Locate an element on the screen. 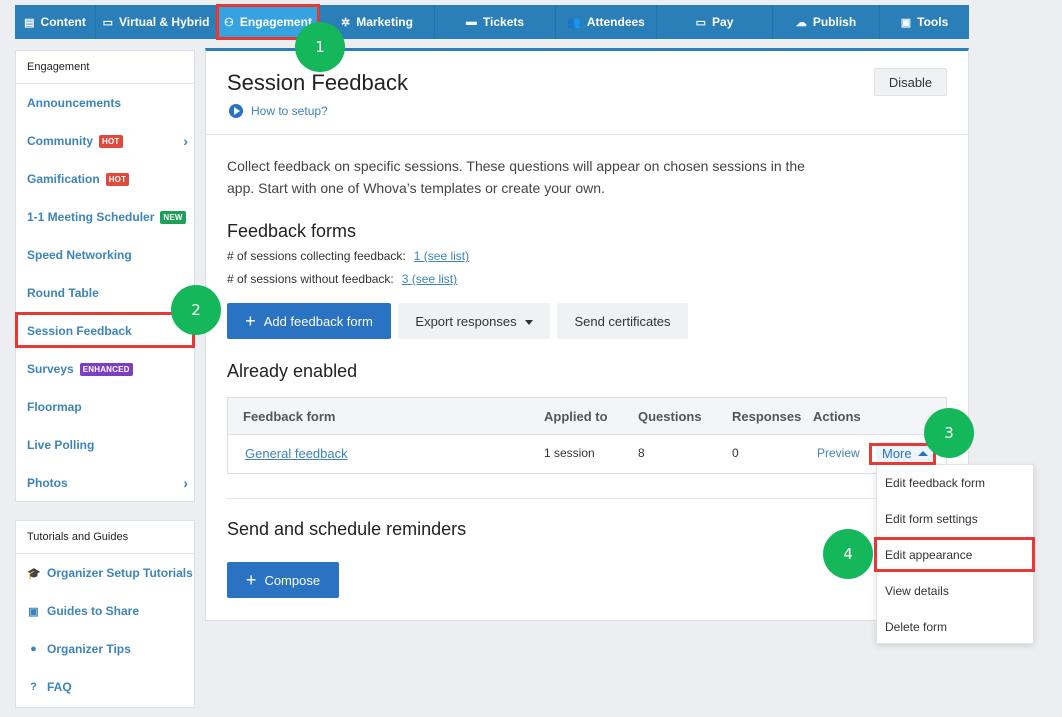  enhanced-badge: ENHANCED is located at coordinates (106, 369).